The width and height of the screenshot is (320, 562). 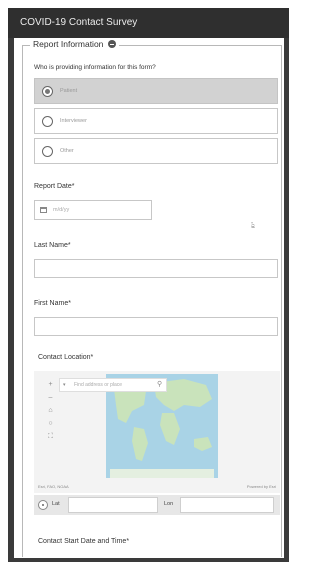 What do you see at coordinates (67, 151) in the screenshot?
I see `radio-label: Other` at bounding box center [67, 151].